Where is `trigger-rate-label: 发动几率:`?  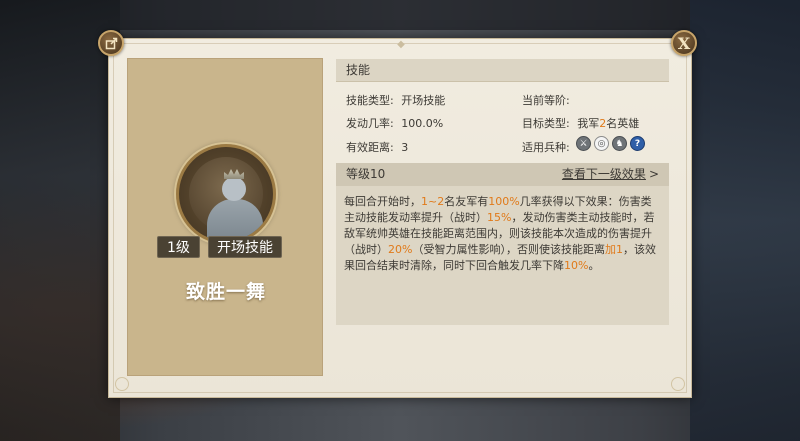 trigger-rate-label: 发动几率: is located at coordinates (370, 123).